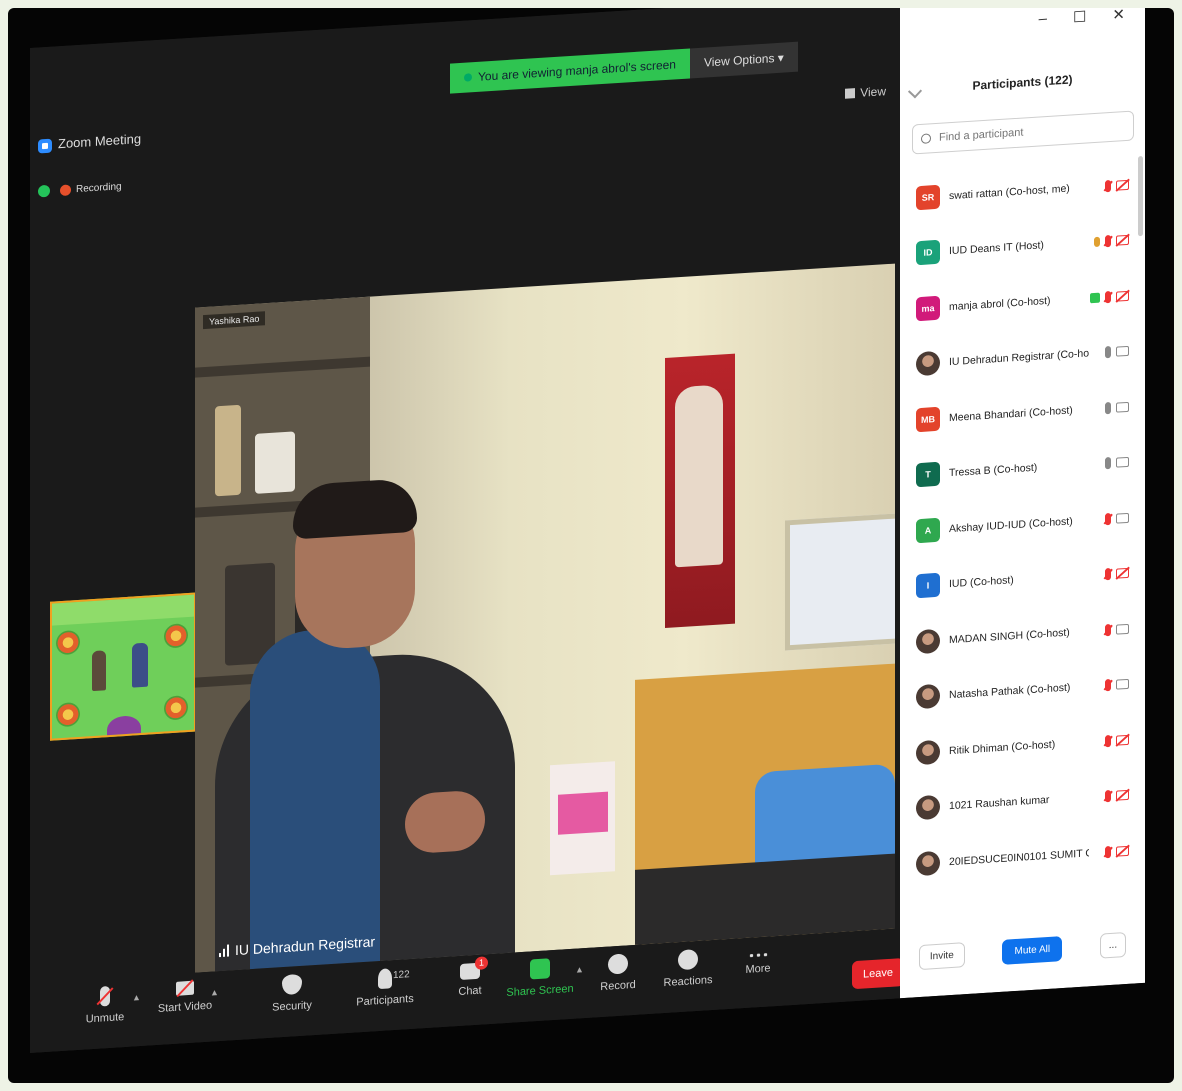 This screenshot has width=1182, height=1091. Describe the element at coordinates (999, 803) in the screenshot. I see `participant-name: 1021 Raushan kumar` at that location.